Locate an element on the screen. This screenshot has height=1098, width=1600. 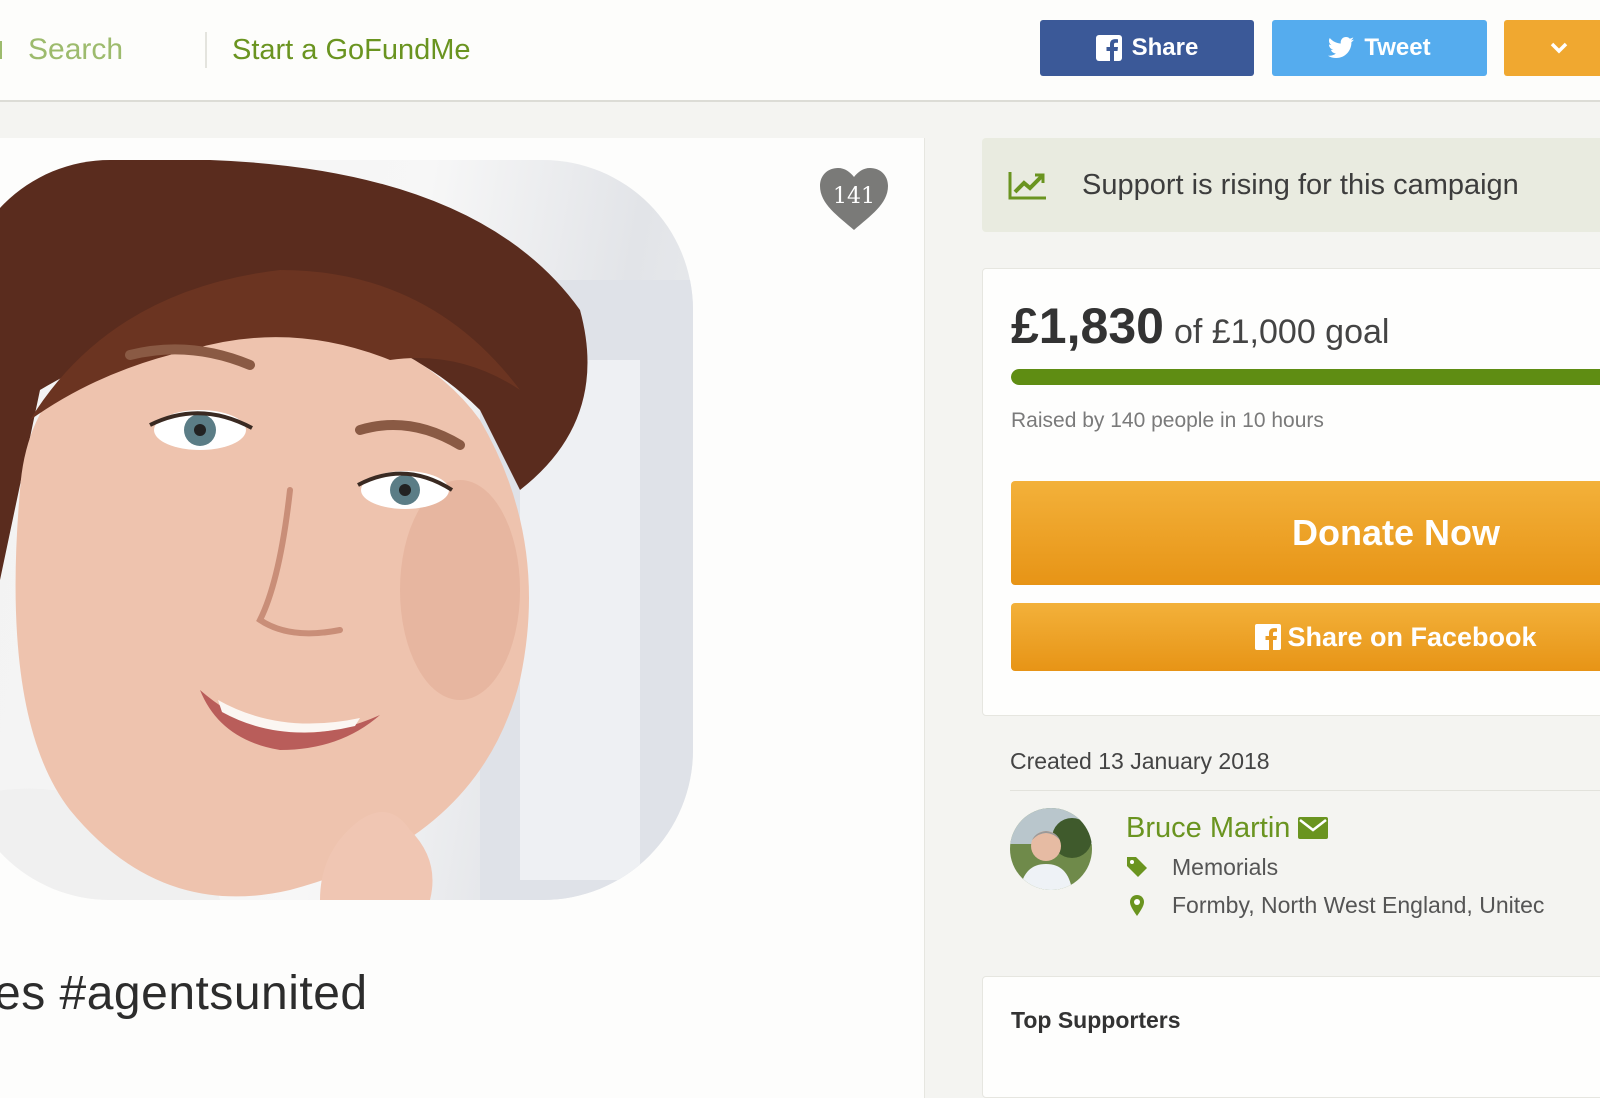
twitter-icon is located at coordinates (1341, 47).